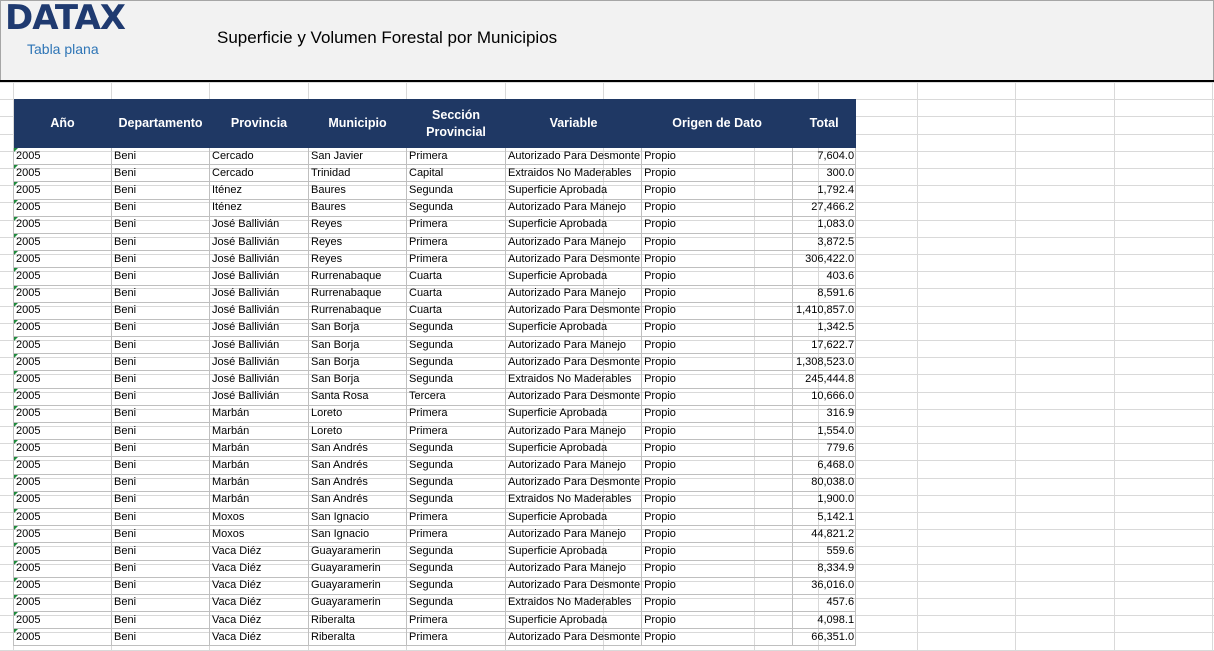 This screenshot has width=1214, height=651. Describe the element at coordinates (824, 448) in the screenshot. I see `cell-total: 779.6` at that location.